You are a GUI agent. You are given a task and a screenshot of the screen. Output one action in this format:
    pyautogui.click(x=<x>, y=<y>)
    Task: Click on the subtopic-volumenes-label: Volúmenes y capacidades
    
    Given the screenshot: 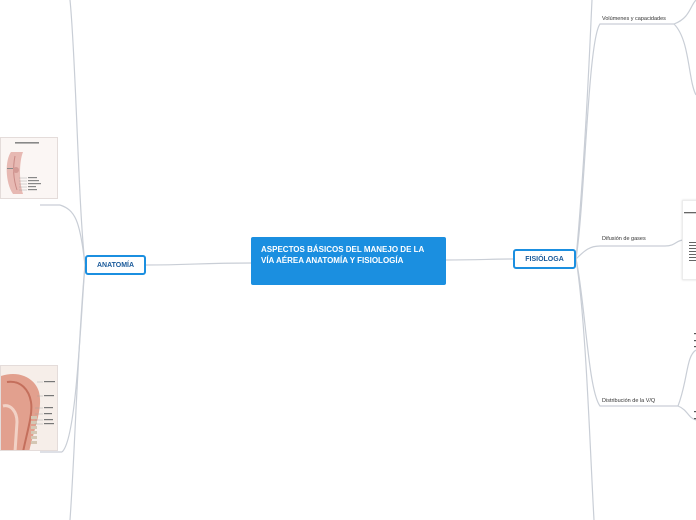 What is the action you would take?
    pyautogui.click(x=634, y=19)
    